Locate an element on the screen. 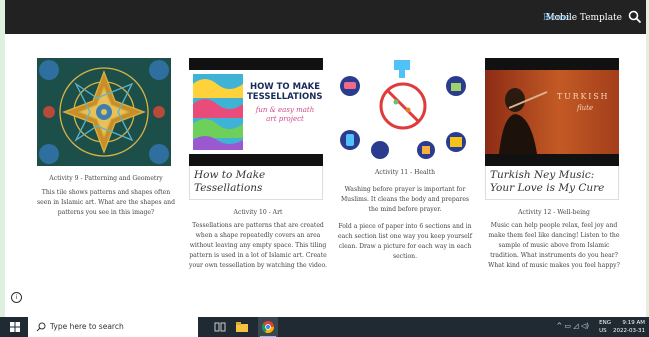 The image size is (649, 337). clock: 9:19 AM 2022-03-31 is located at coordinates (629, 327).